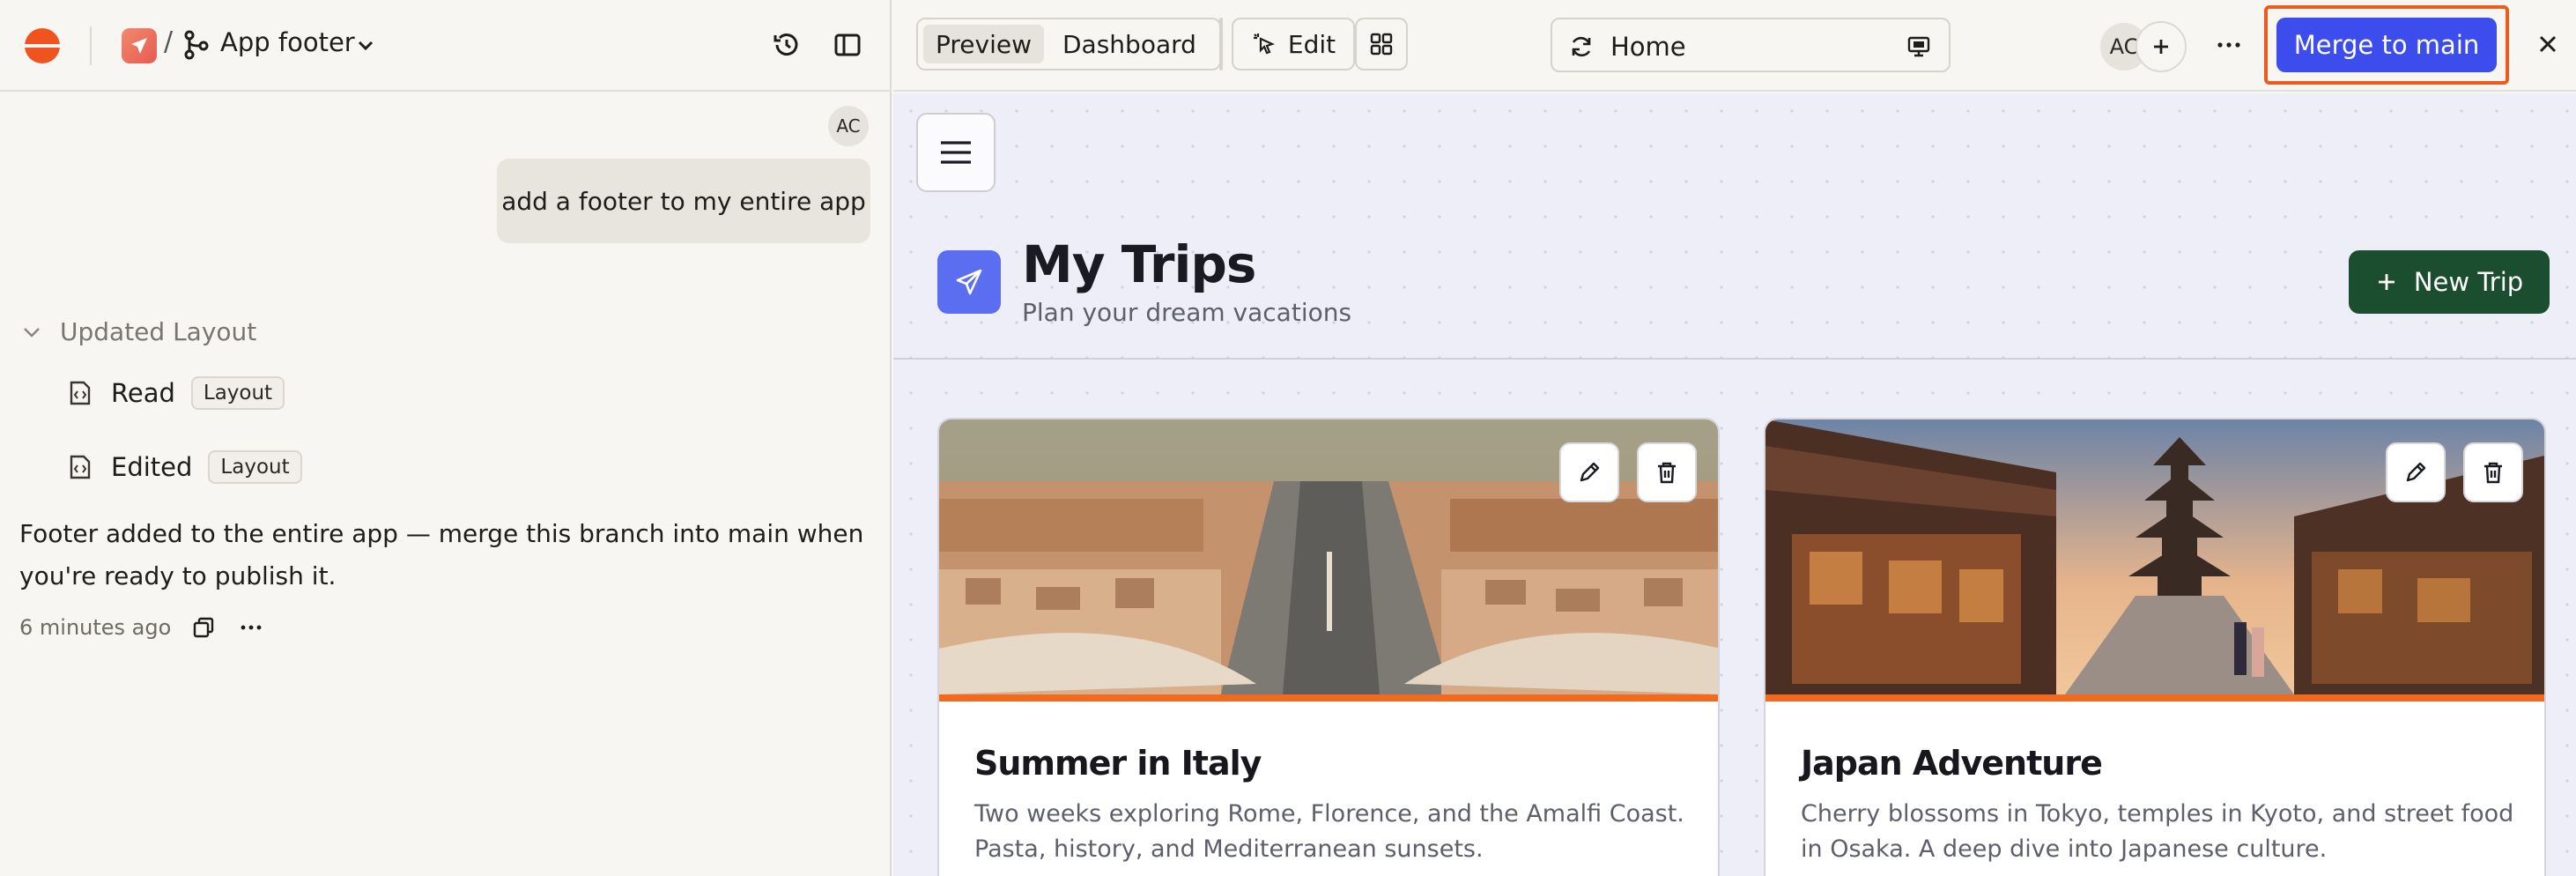 The height and width of the screenshot is (876, 2576). What do you see at coordinates (42, 45) in the screenshot?
I see `brand-logo` at bounding box center [42, 45].